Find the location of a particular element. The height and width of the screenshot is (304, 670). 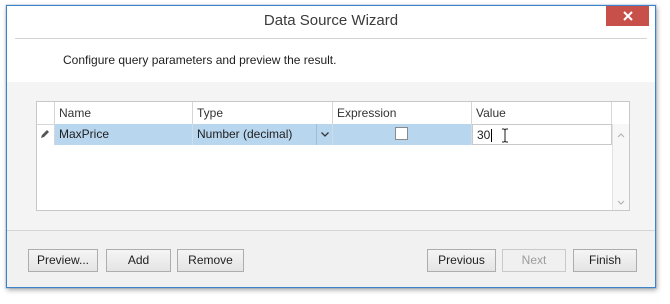

previous-button: Previous is located at coordinates (461, 260).